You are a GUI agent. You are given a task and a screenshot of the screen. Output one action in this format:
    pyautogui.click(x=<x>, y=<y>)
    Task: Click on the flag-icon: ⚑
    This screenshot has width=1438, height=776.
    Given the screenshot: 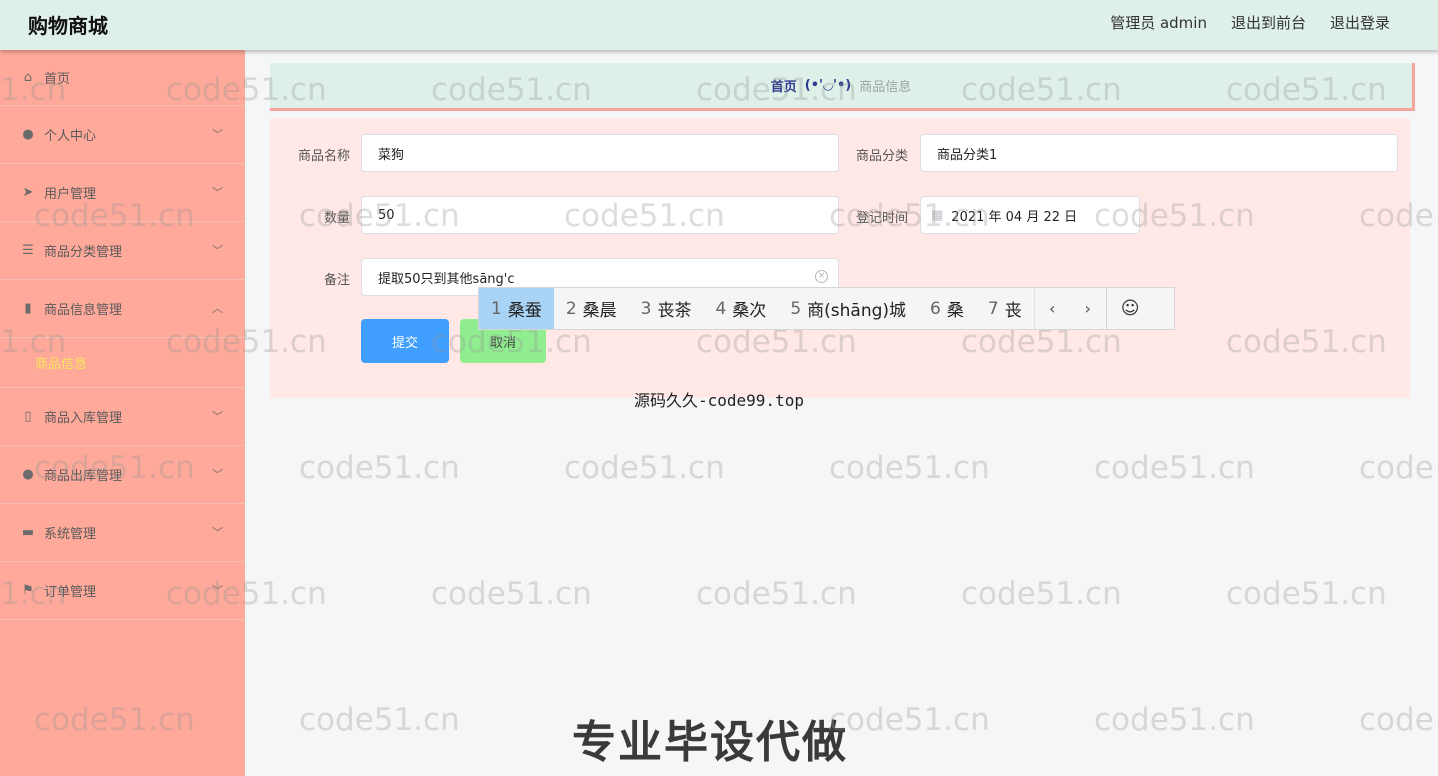 What is the action you would take?
    pyautogui.click(x=28, y=590)
    